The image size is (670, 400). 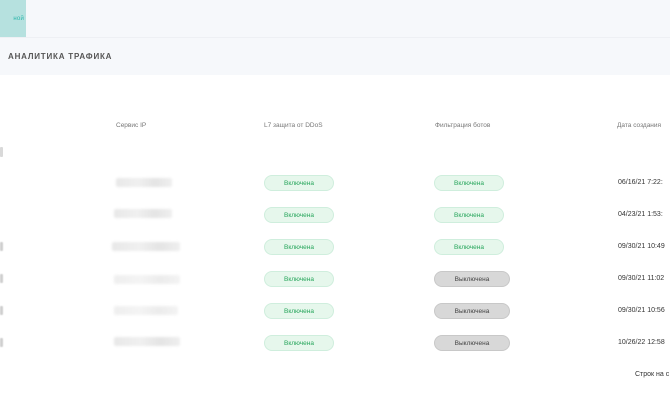 I want to click on column-header-l7-ddos: L7 защита от DDoS, so click(x=293, y=125).